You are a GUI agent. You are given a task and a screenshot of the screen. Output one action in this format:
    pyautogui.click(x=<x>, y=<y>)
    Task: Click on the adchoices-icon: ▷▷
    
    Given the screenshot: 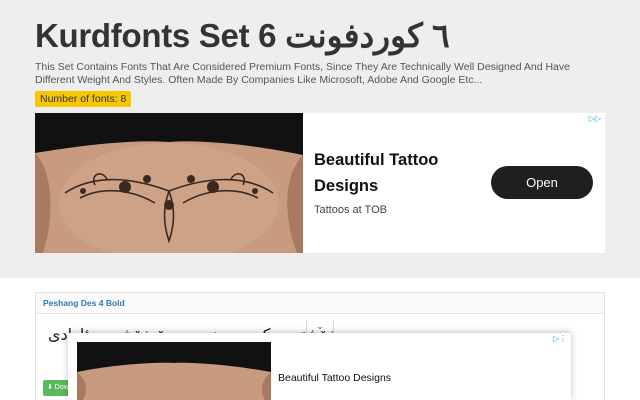 What is the action you would take?
    pyautogui.click(x=595, y=118)
    